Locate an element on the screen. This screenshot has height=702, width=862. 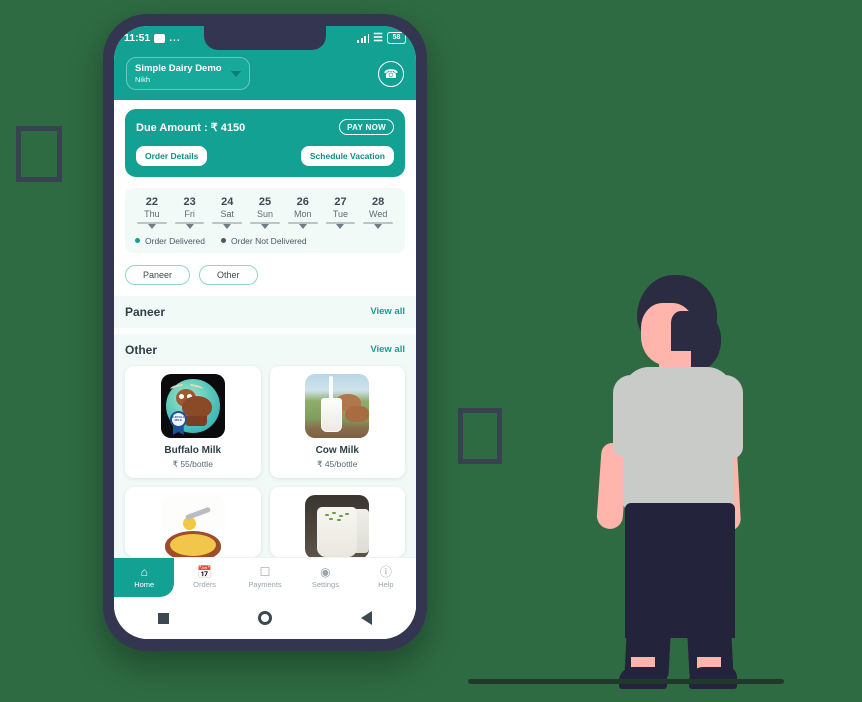
nav-label: Help is located at coordinates (386, 584).